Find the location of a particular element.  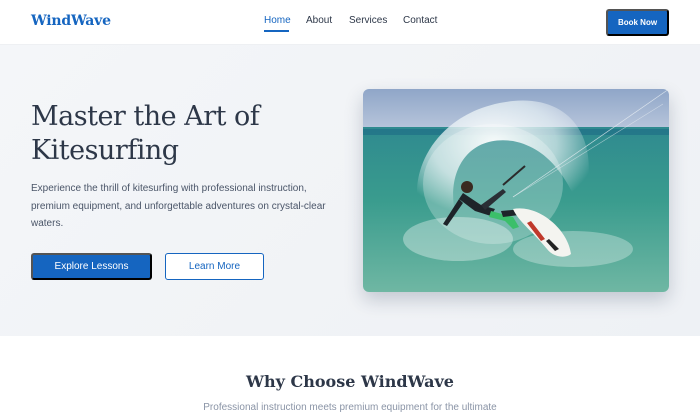

nav-home: Home is located at coordinates (277, 20).